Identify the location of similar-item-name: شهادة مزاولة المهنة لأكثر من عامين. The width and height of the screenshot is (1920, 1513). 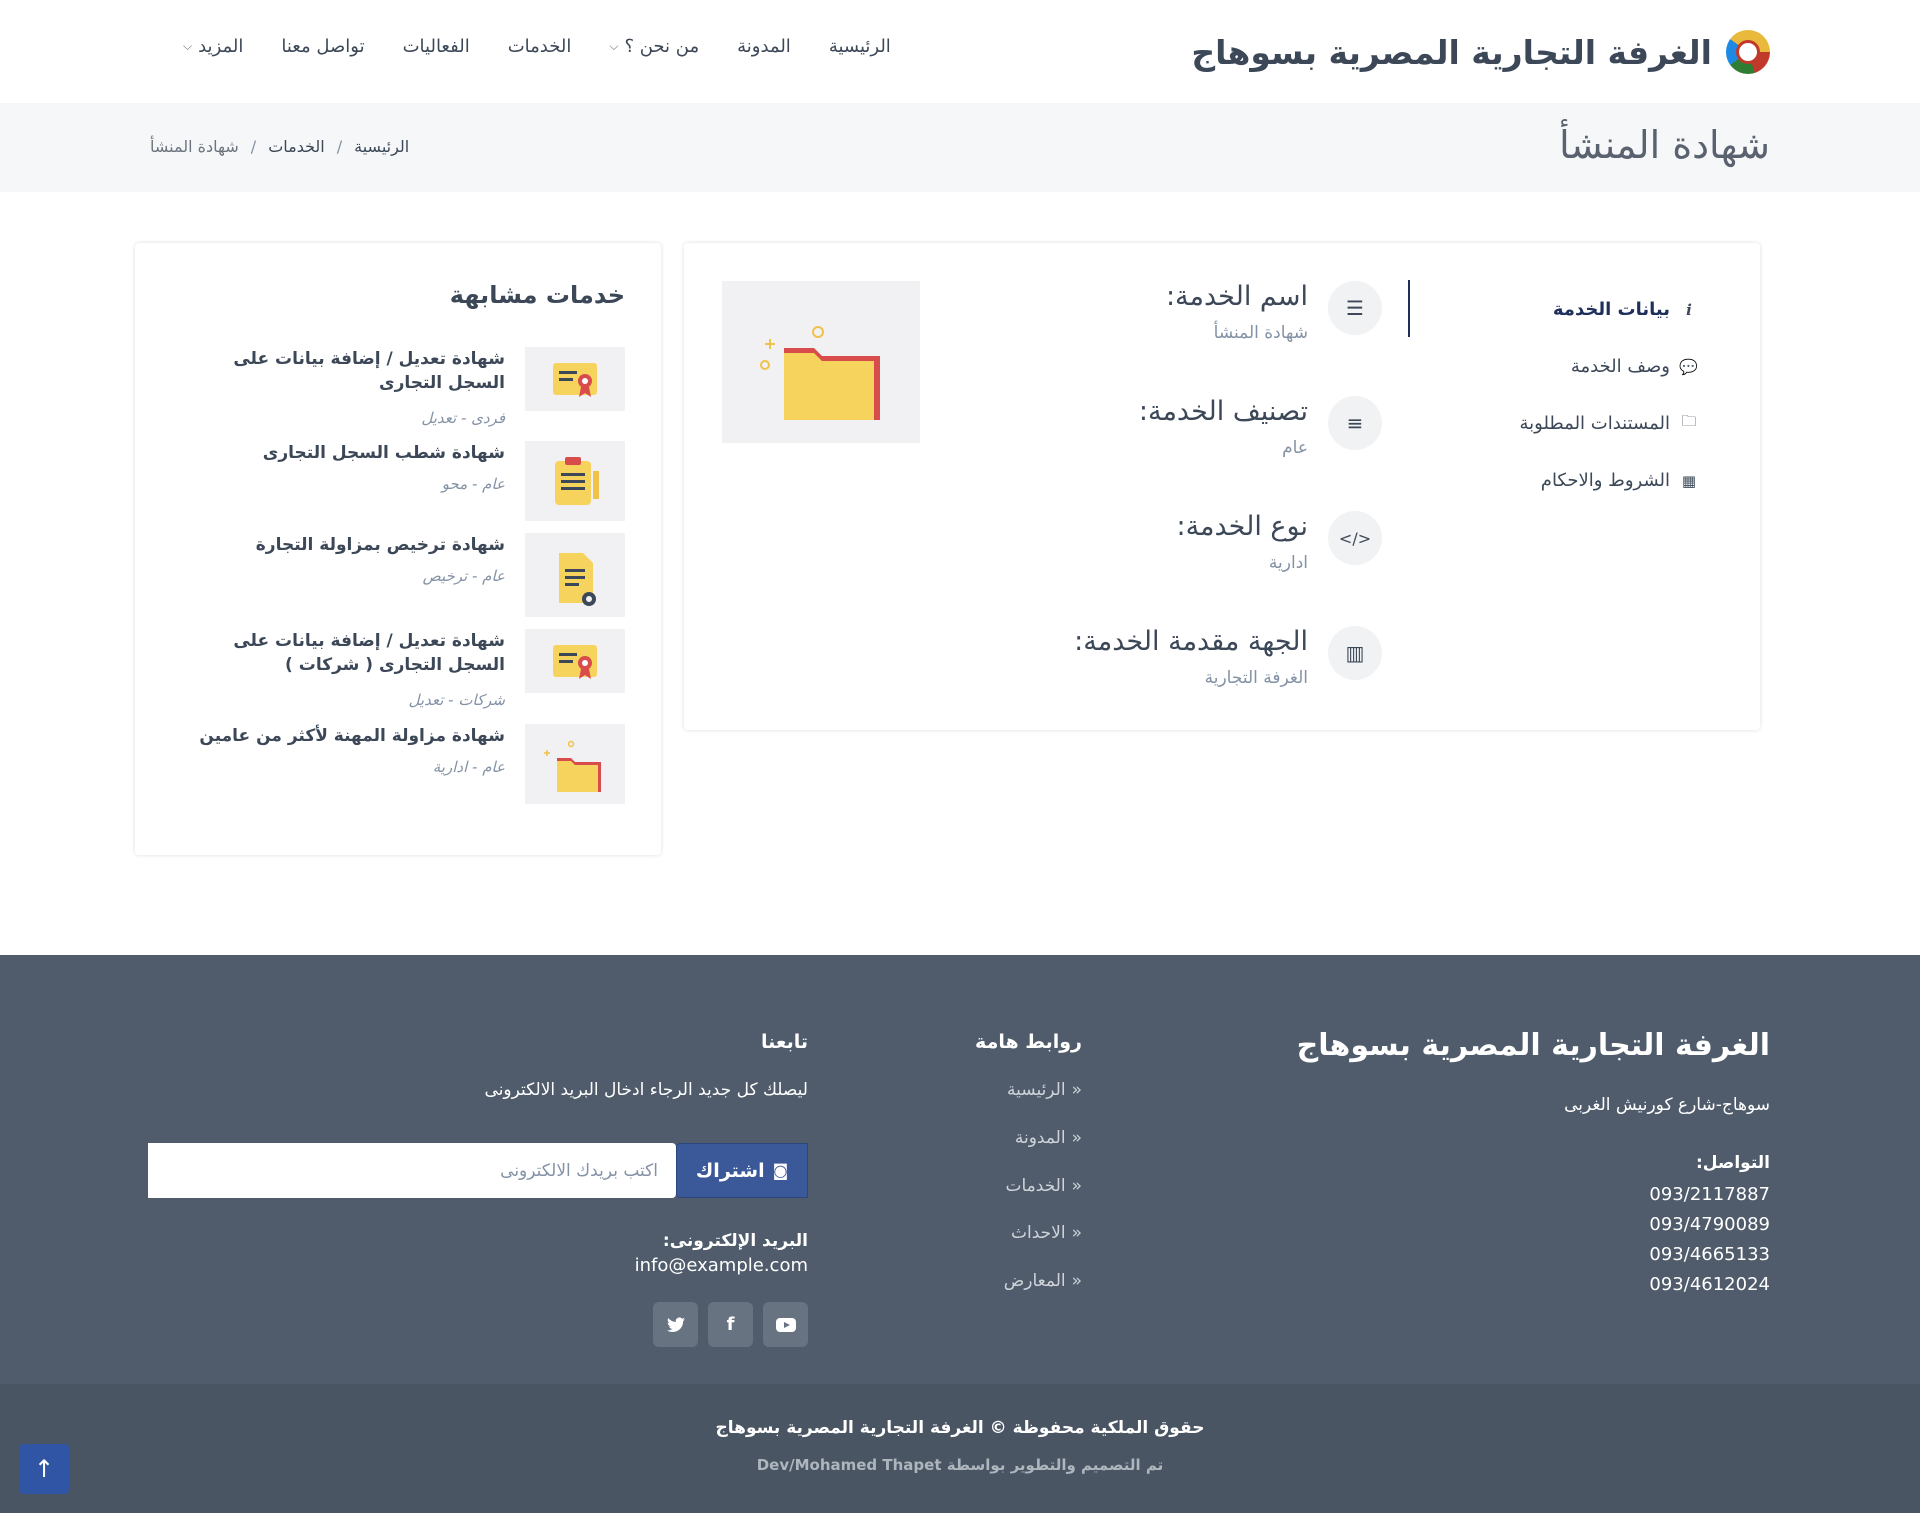
(352, 736).